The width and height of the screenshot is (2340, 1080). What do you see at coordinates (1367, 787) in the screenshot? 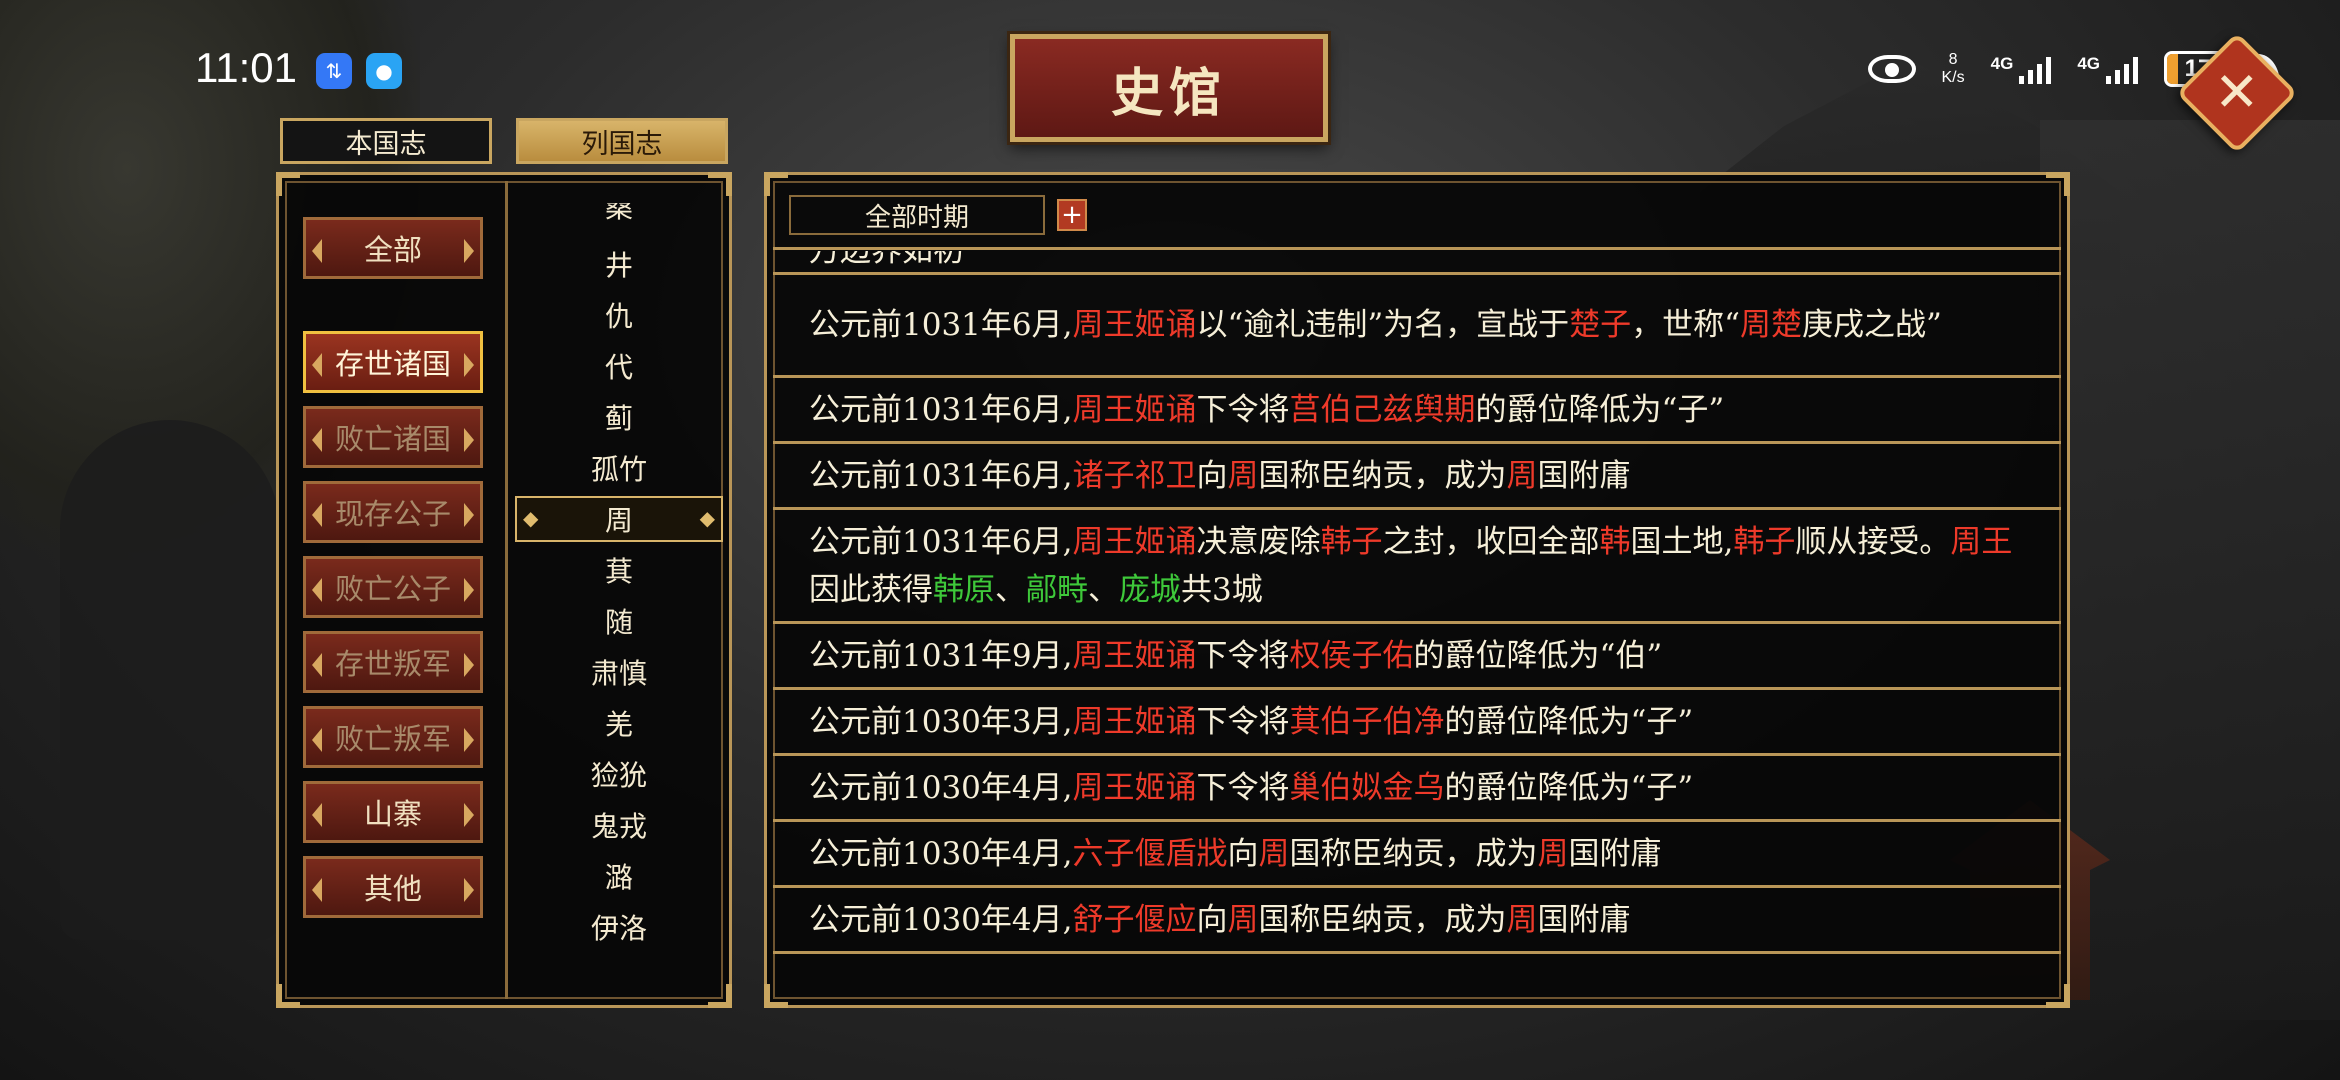
I see `entity-name: 巢伯姒金乌` at bounding box center [1367, 787].